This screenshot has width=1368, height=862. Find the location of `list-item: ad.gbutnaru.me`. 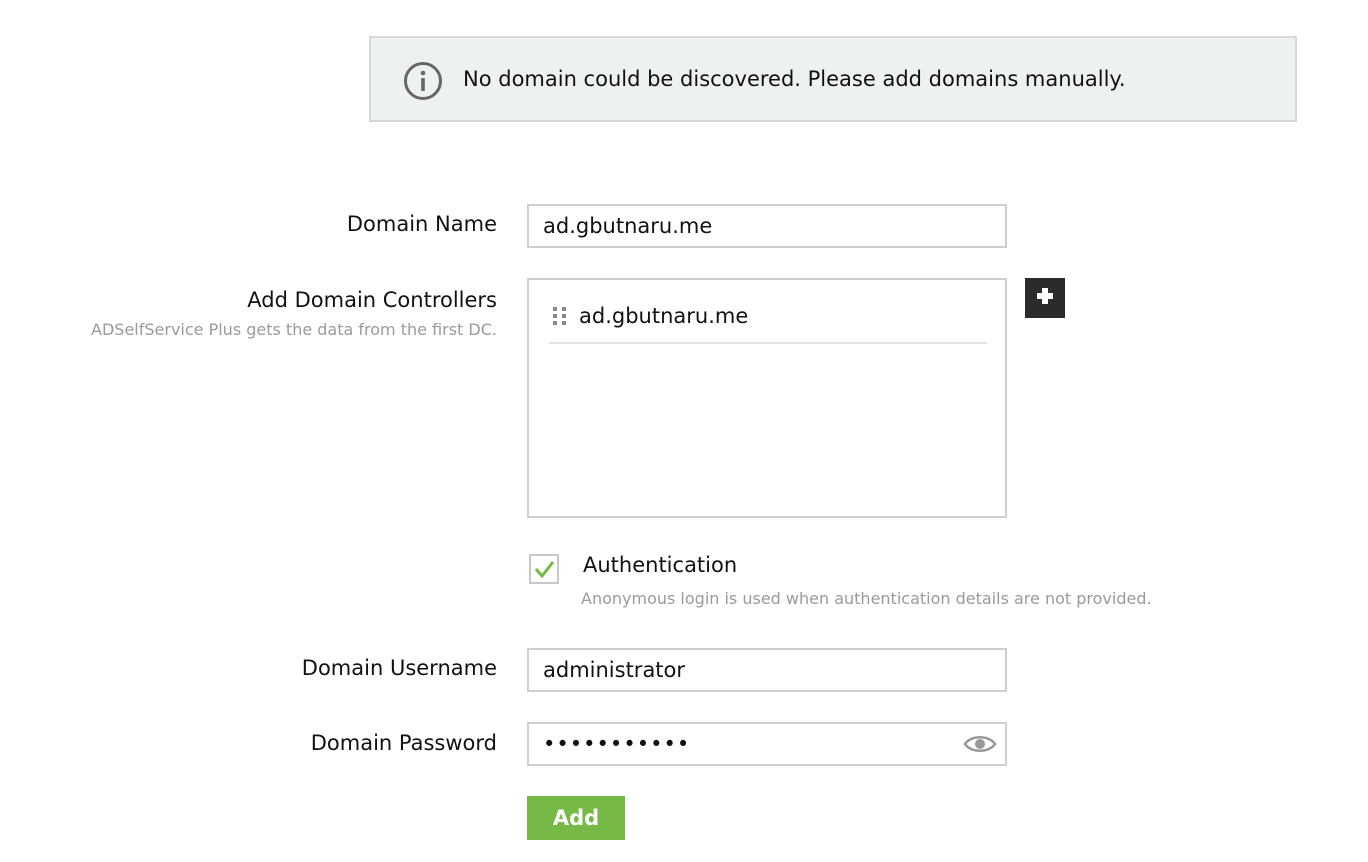

list-item: ad.gbutnaru.me is located at coordinates (768, 317).